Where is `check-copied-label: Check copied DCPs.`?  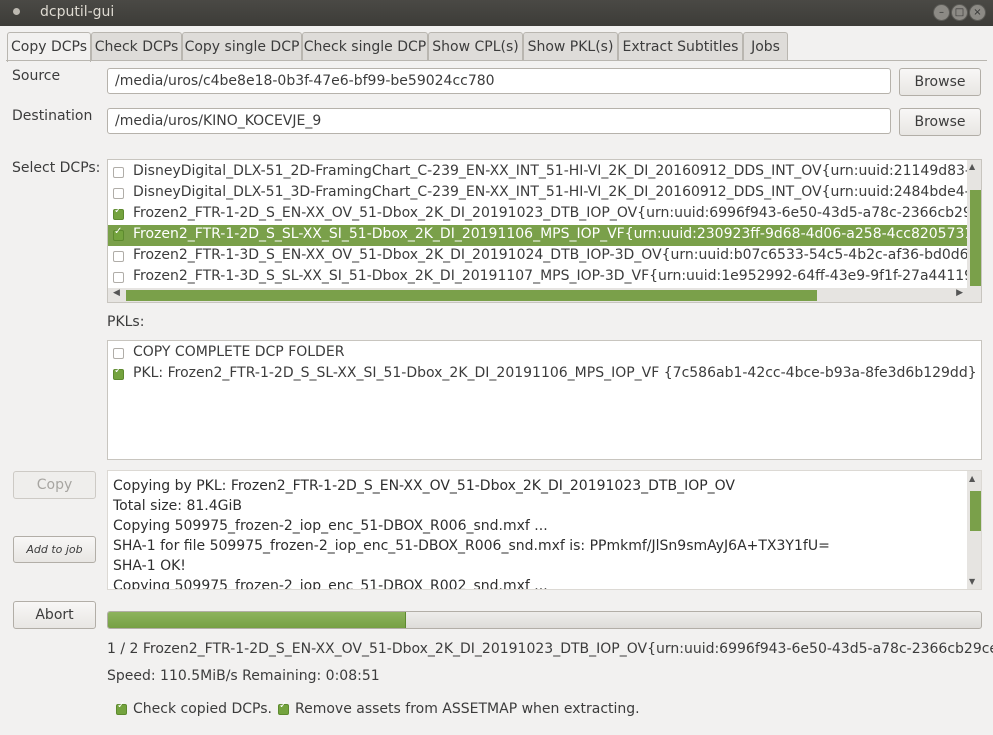 check-copied-label: Check copied DCPs. is located at coordinates (203, 709).